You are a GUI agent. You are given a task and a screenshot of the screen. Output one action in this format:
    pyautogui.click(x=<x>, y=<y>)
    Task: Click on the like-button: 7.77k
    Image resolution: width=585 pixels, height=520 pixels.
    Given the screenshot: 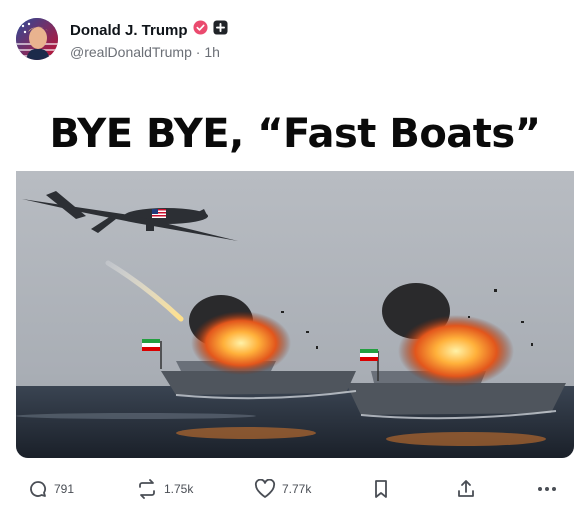 What is the action you would take?
    pyautogui.click(x=282, y=489)
    